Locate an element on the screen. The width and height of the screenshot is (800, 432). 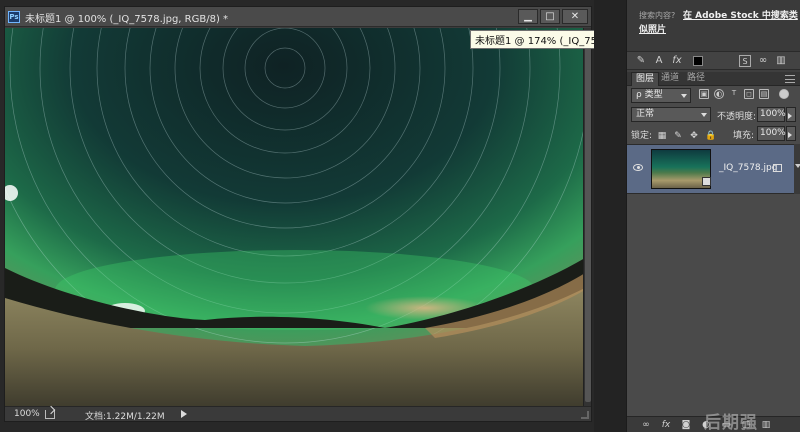
close-button: ✕ is located at coordinates (575, 16).